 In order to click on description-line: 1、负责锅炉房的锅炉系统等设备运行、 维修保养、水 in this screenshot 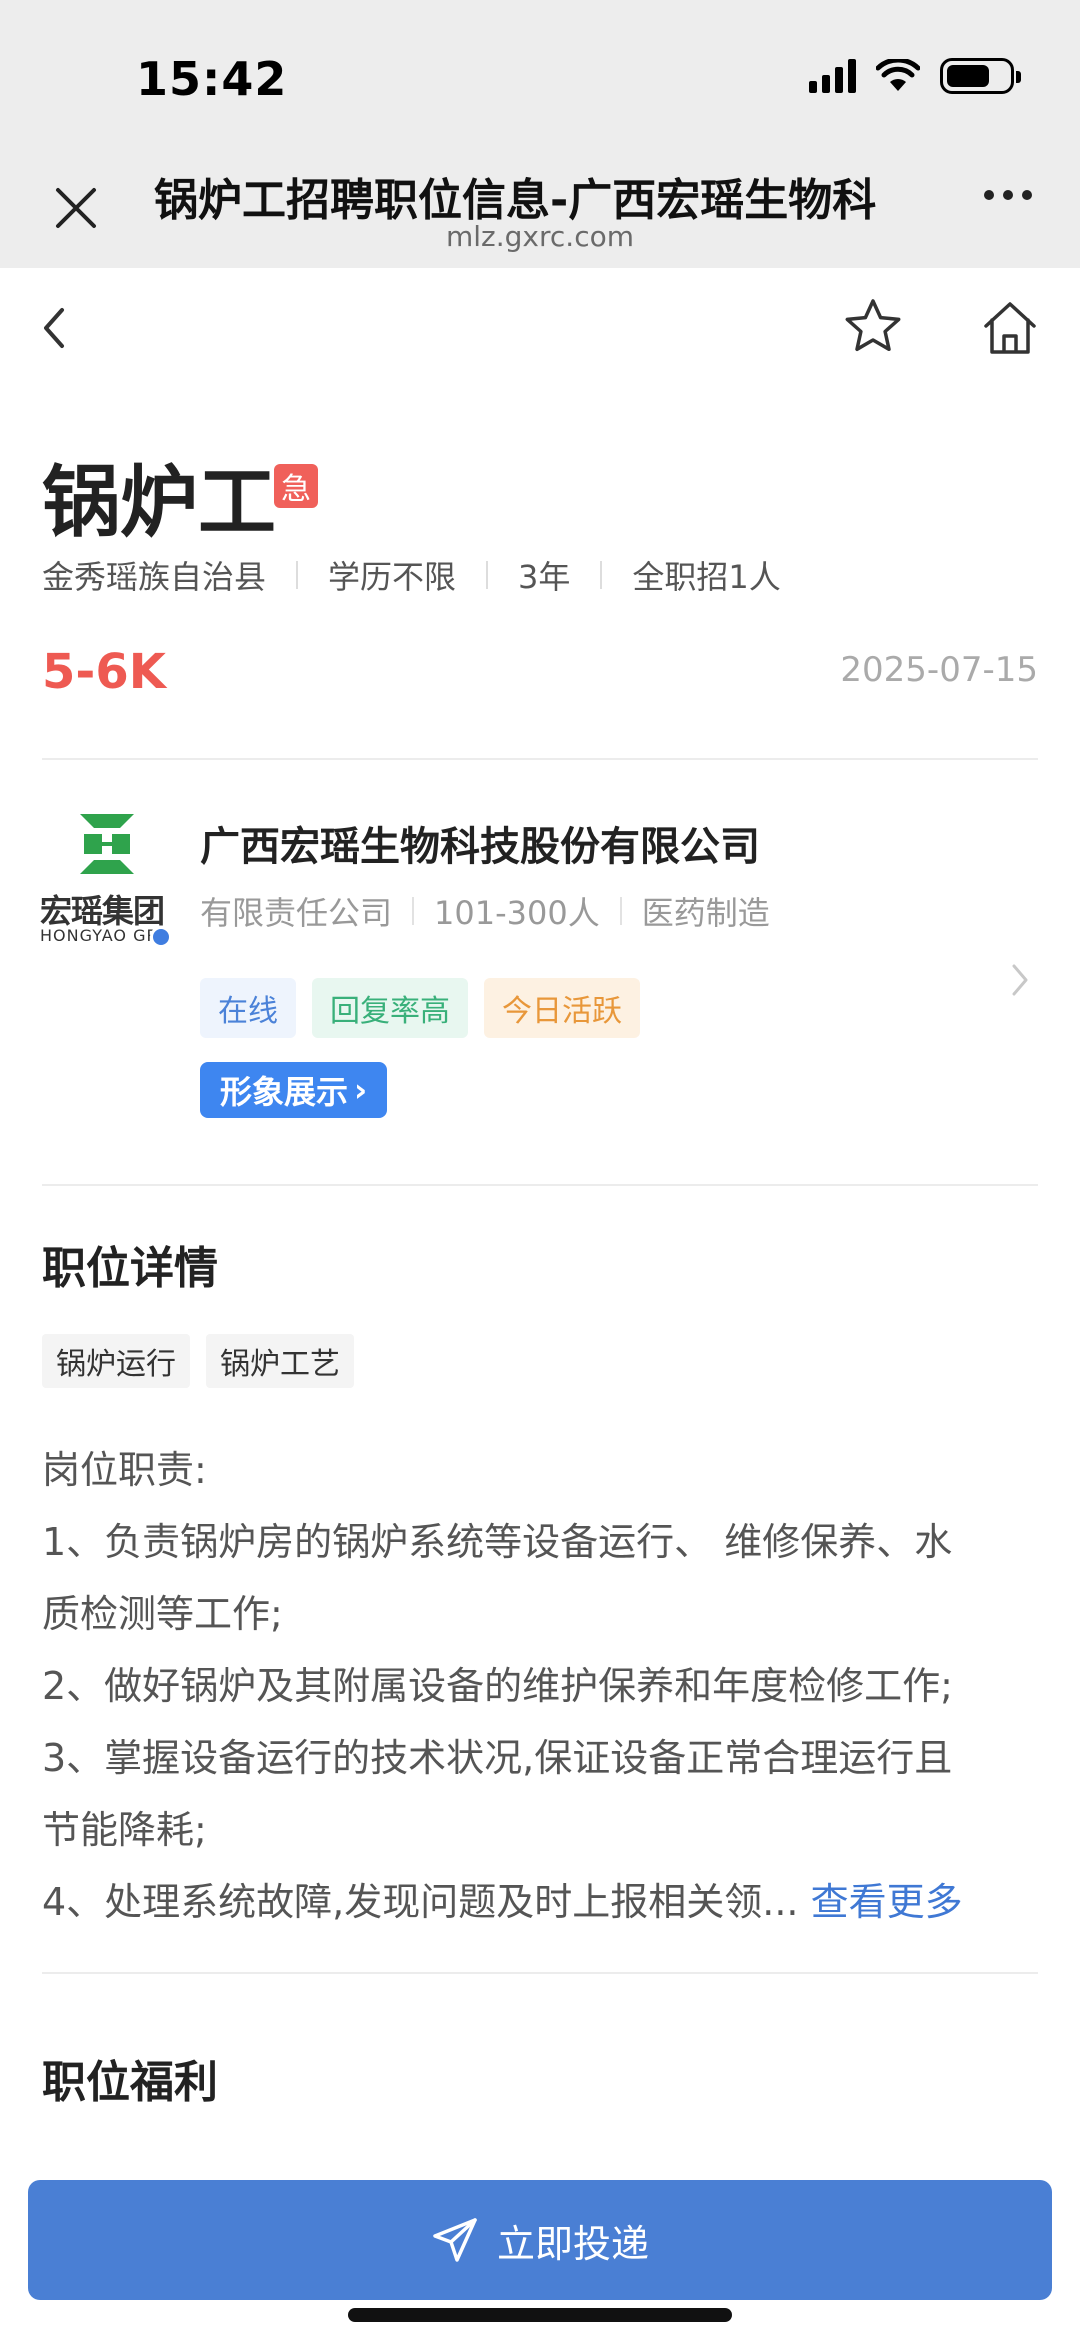, I will do `click(497, 1542)`.